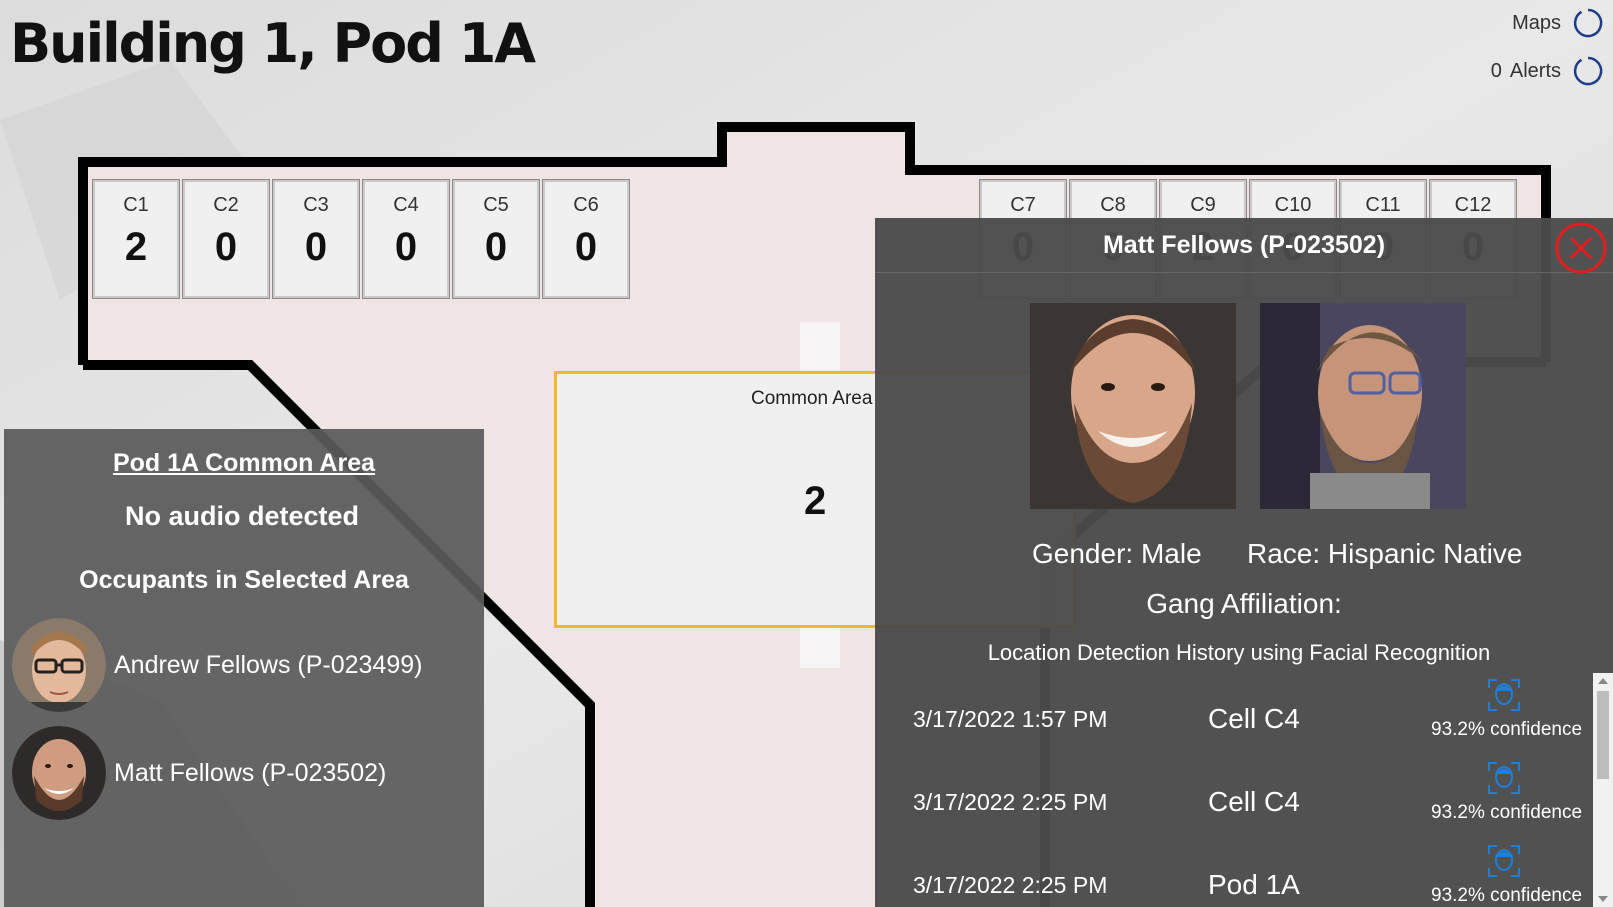 This screenshot has width=1613, height=907. I want to click on occupant-item: Andrew Fellows (P-023499), so click(217, 665).